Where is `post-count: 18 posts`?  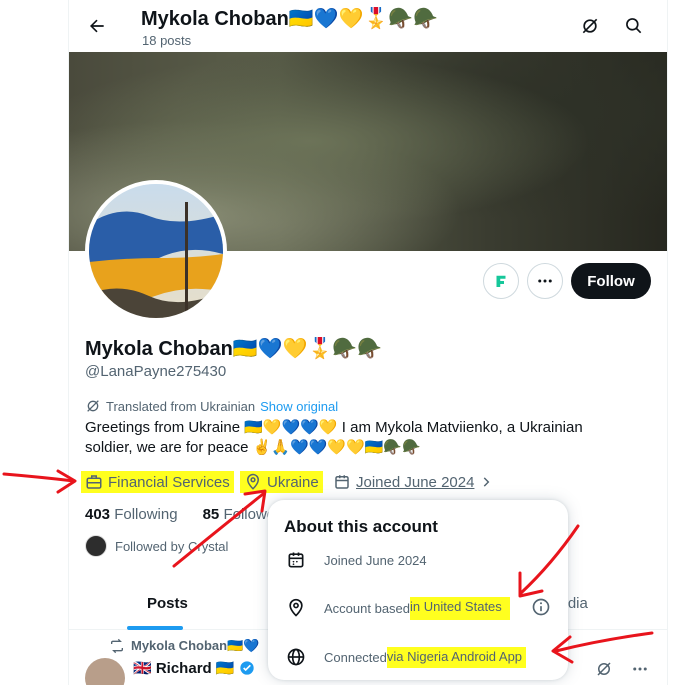 post-count: 18 posts is located at coordinates (167, 40).